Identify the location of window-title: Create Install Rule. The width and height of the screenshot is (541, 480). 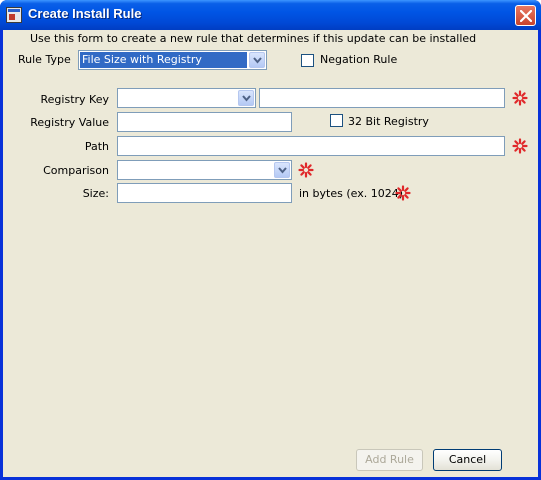
(85, 13).